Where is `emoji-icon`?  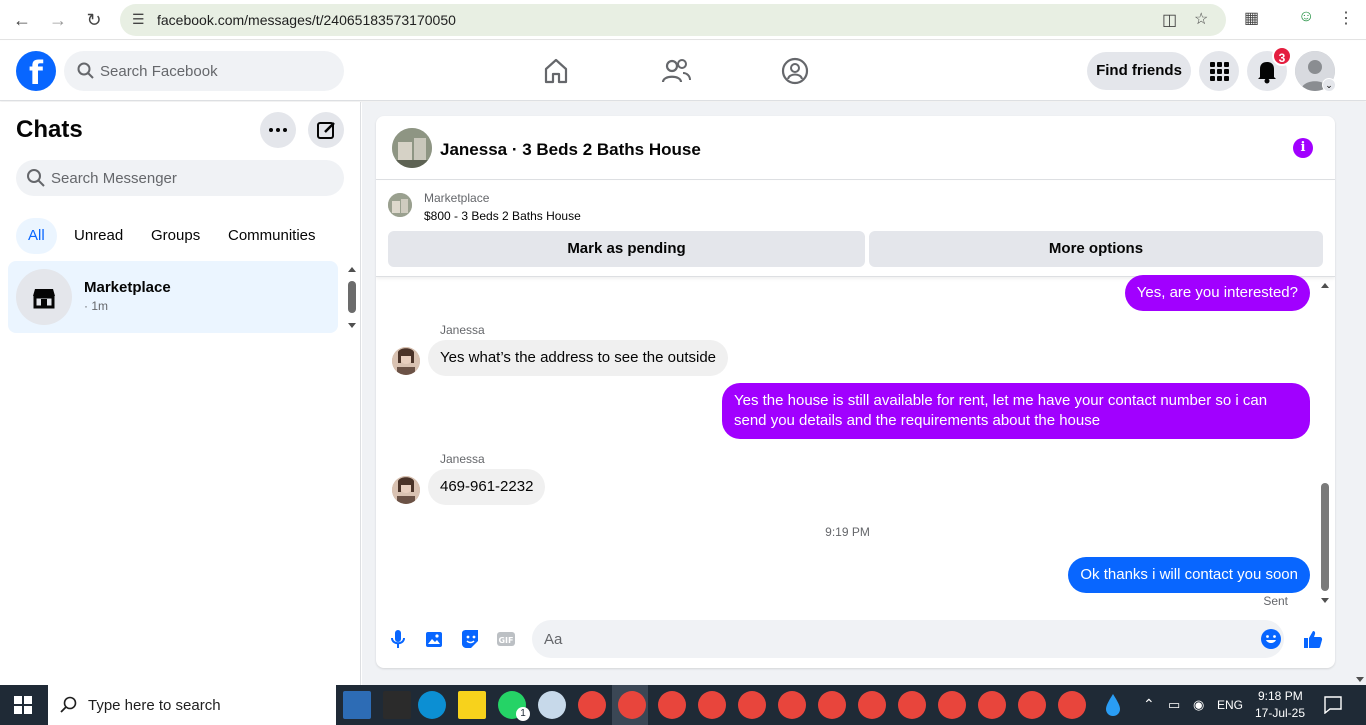 emoji-icon is located at coordinates (1271, 639).